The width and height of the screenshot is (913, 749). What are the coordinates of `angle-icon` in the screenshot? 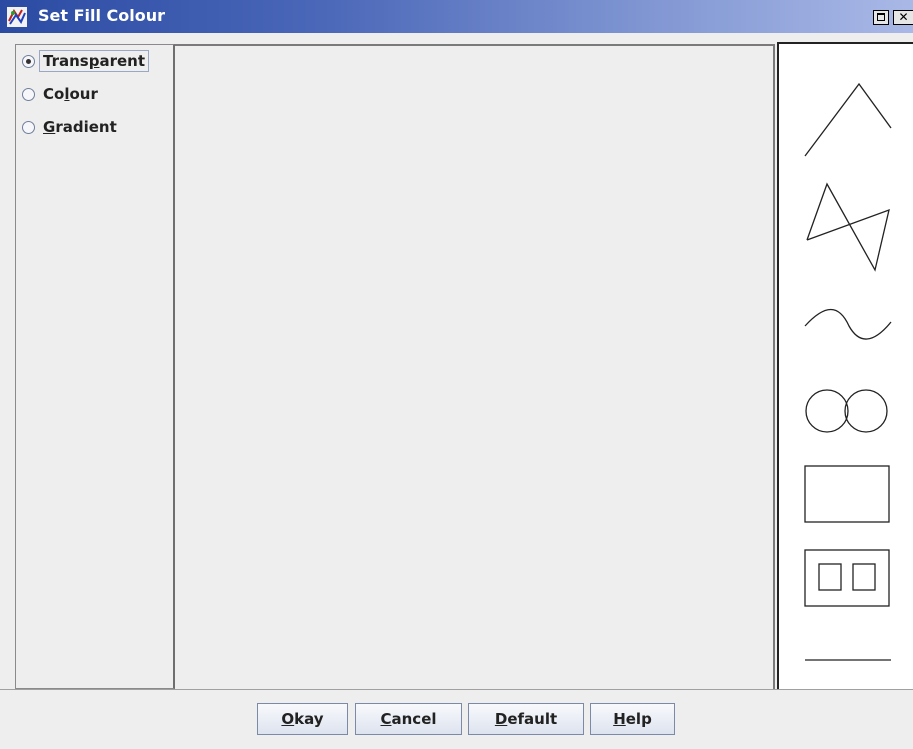 It's located at (848, 119).